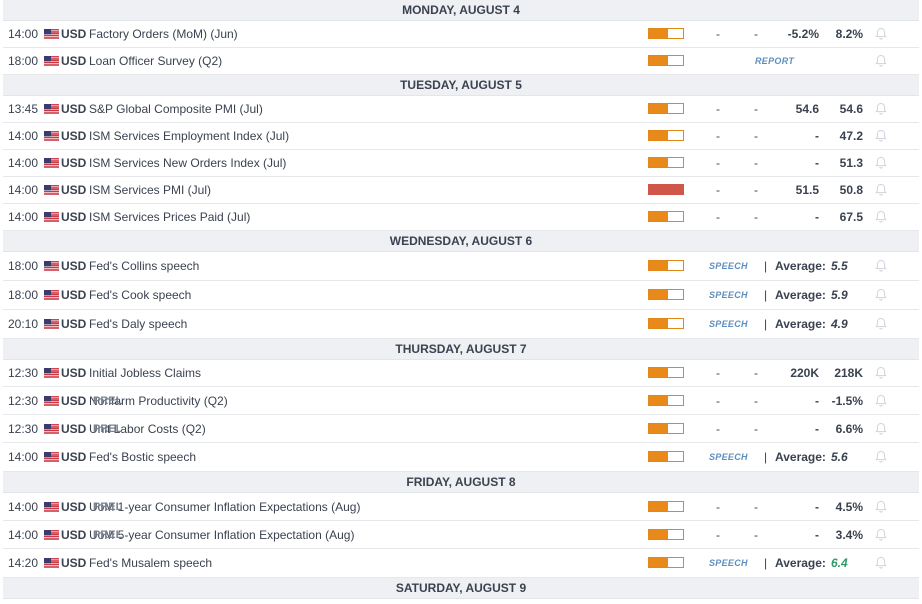 The image size is (922, 604). Describe the element at coordinates (461, 429) in the screenshot. I see `event-row: 12:30 USD Unit Labor Costs (Q2) PREL - - -6.6%` at that location.